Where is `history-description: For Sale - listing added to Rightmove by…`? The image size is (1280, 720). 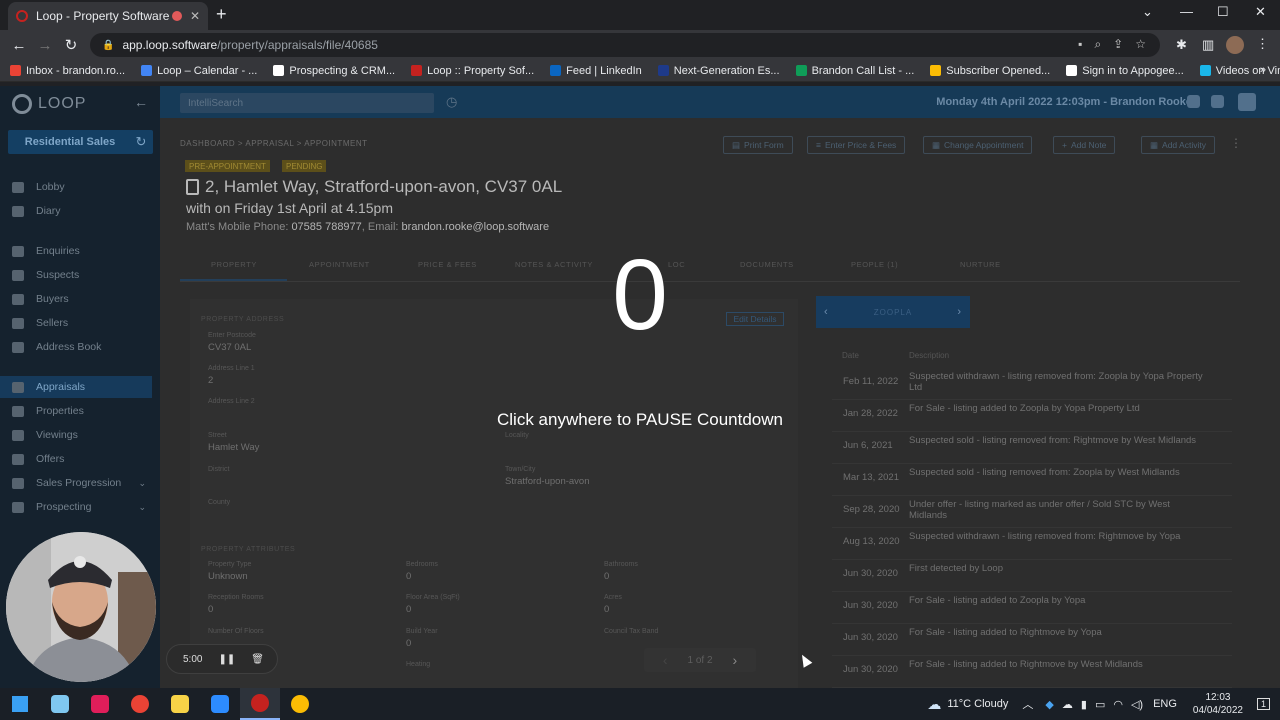 history-description: For Sale - listing added to Rightmove by… is located at coordinates (1026, 664).